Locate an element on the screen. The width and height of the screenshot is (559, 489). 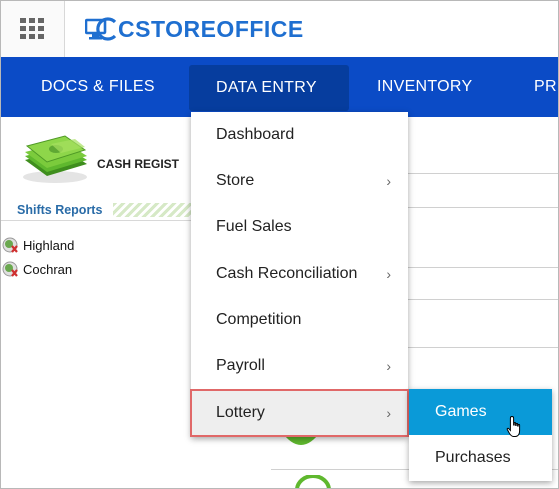
hand-cursor-icon is located at coordinates (513, 426).